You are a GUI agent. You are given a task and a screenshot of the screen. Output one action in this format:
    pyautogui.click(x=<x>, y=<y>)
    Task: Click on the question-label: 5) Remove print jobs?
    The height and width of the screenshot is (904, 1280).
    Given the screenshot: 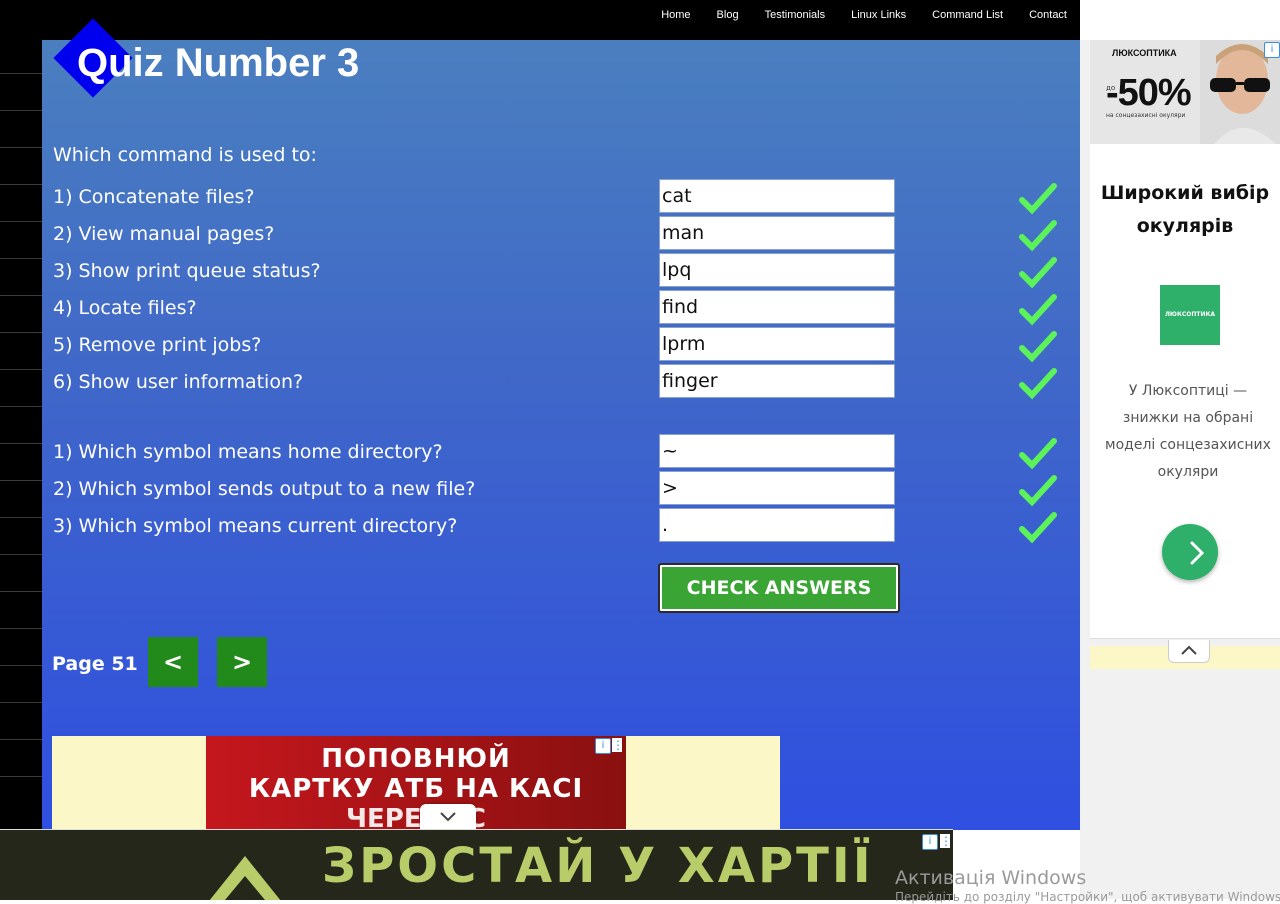 What is the action you would take?
    pyautogui.click(x=157, y=345)
    